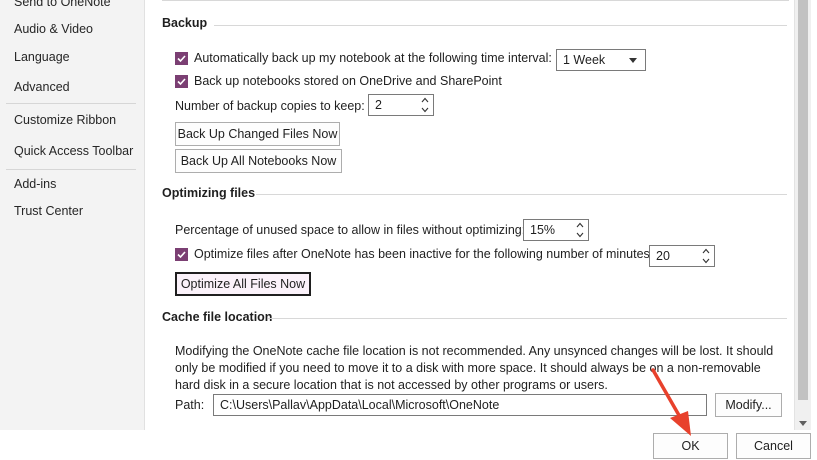 This screenshot has width=817, height=460. What do you see at coordinates (258, 161) in the screenshot?
I see `backup-all-notebooks-button: Back Up All Notebooks Now` at bounding box center [258, 161].